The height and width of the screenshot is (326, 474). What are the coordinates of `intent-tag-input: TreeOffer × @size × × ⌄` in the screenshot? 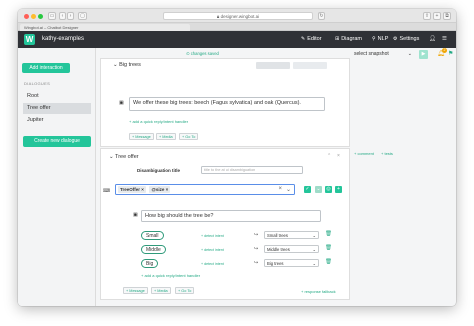 It's located at (205, 189).